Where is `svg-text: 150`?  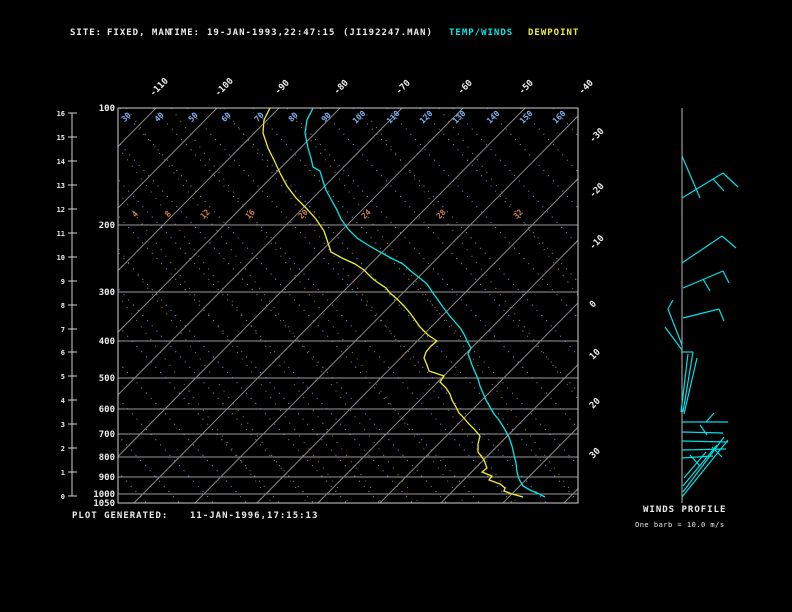 svg-text: 150 is located at coordinates (526, 117).